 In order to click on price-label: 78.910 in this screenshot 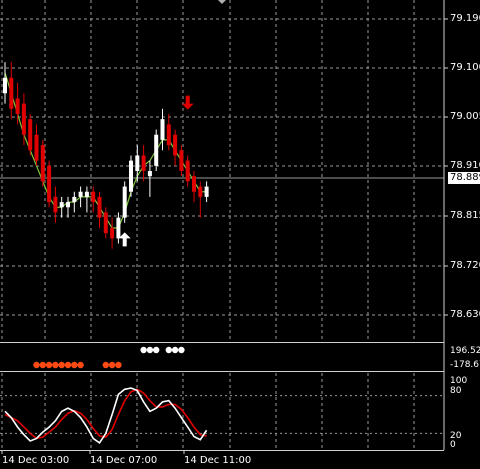, I will do `click(465, 165)`.